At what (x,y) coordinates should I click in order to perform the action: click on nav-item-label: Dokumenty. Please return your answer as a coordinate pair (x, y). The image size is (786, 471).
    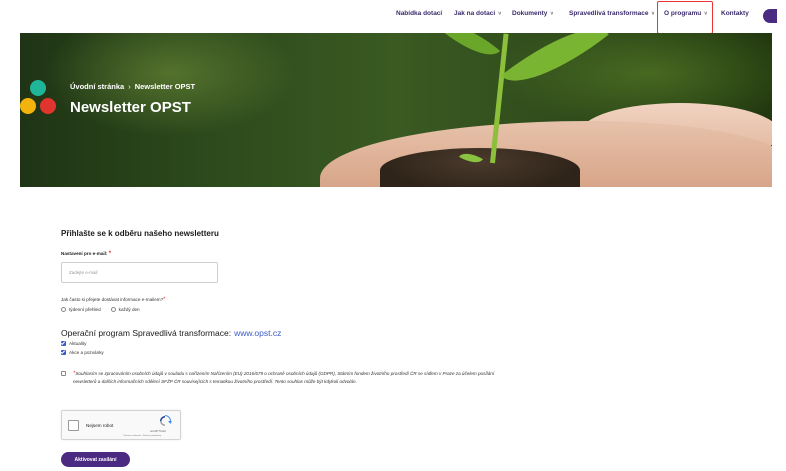
    Looking at the image, I should click on (530, 13).